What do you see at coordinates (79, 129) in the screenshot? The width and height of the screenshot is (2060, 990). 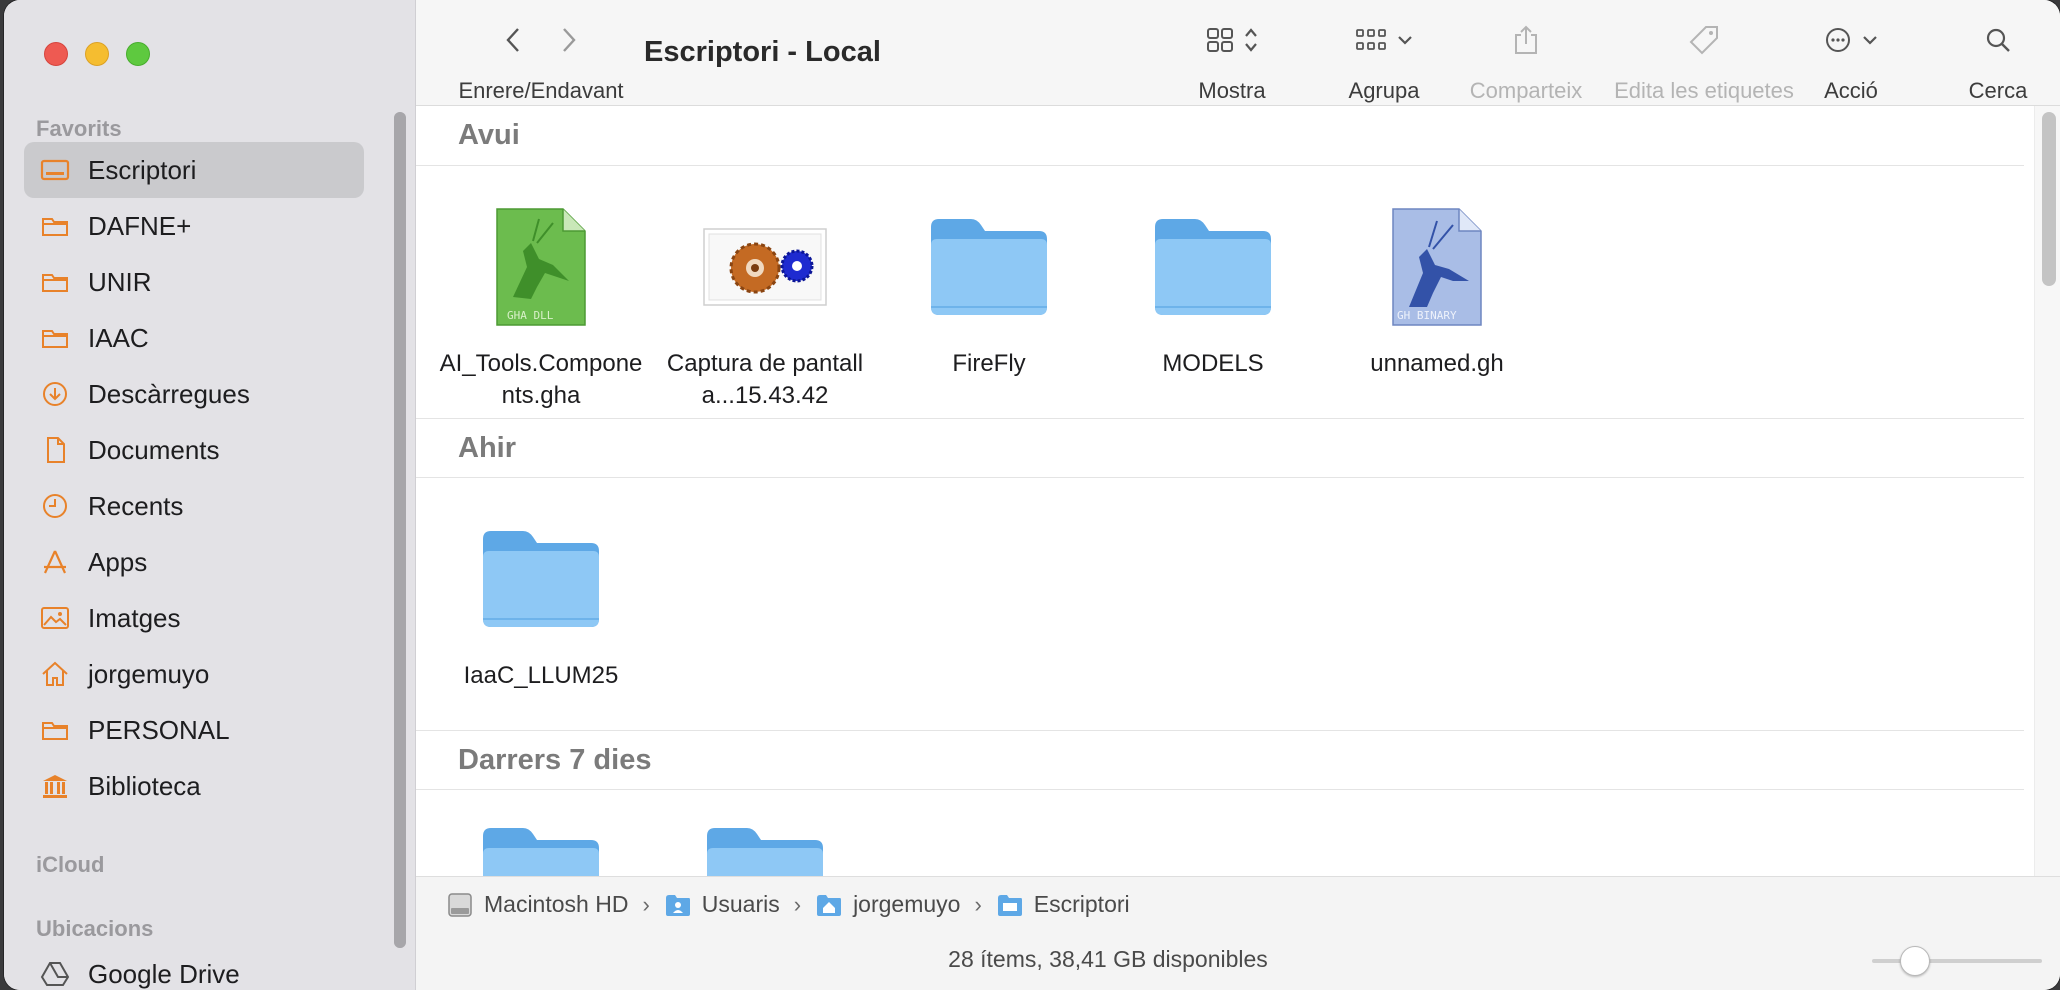 I see `sidebar-heading-favorites: Favorits` at bounding box center [79, 129].